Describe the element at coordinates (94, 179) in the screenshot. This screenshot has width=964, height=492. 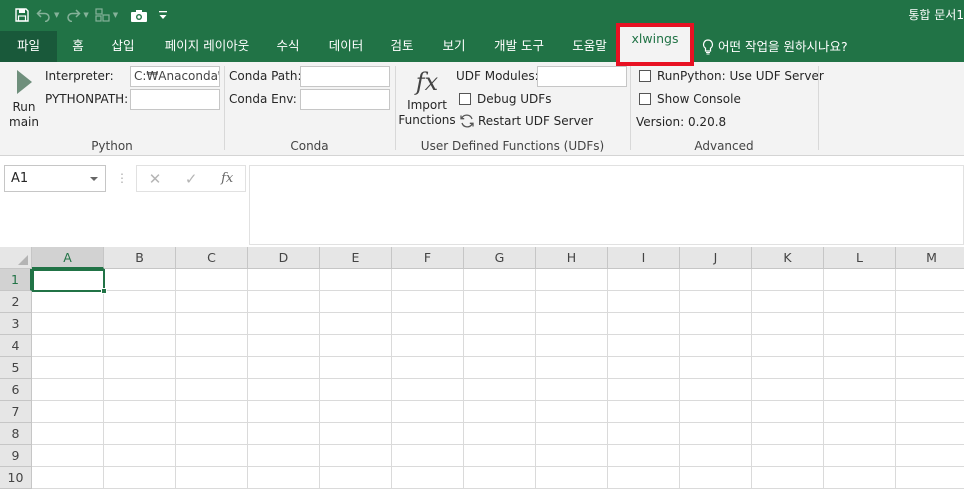
I see `chevron-down-icon` at that location.